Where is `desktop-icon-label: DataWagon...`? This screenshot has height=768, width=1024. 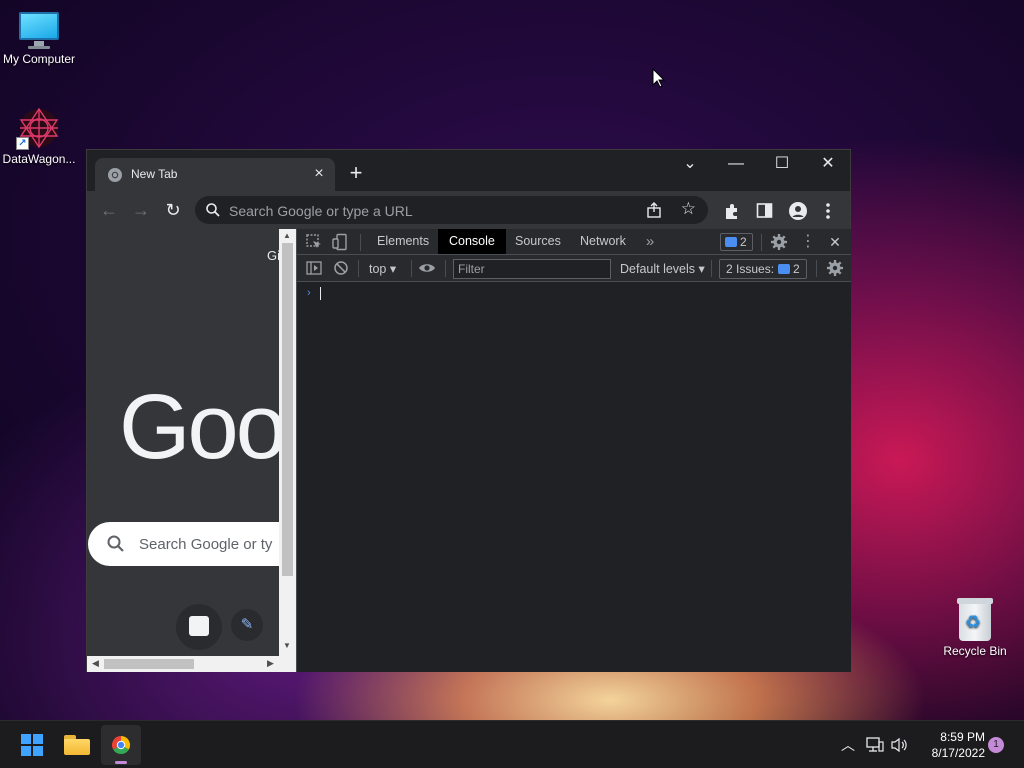
desktop-icon-label: DataWagon... is located at coordinates (39, 159).